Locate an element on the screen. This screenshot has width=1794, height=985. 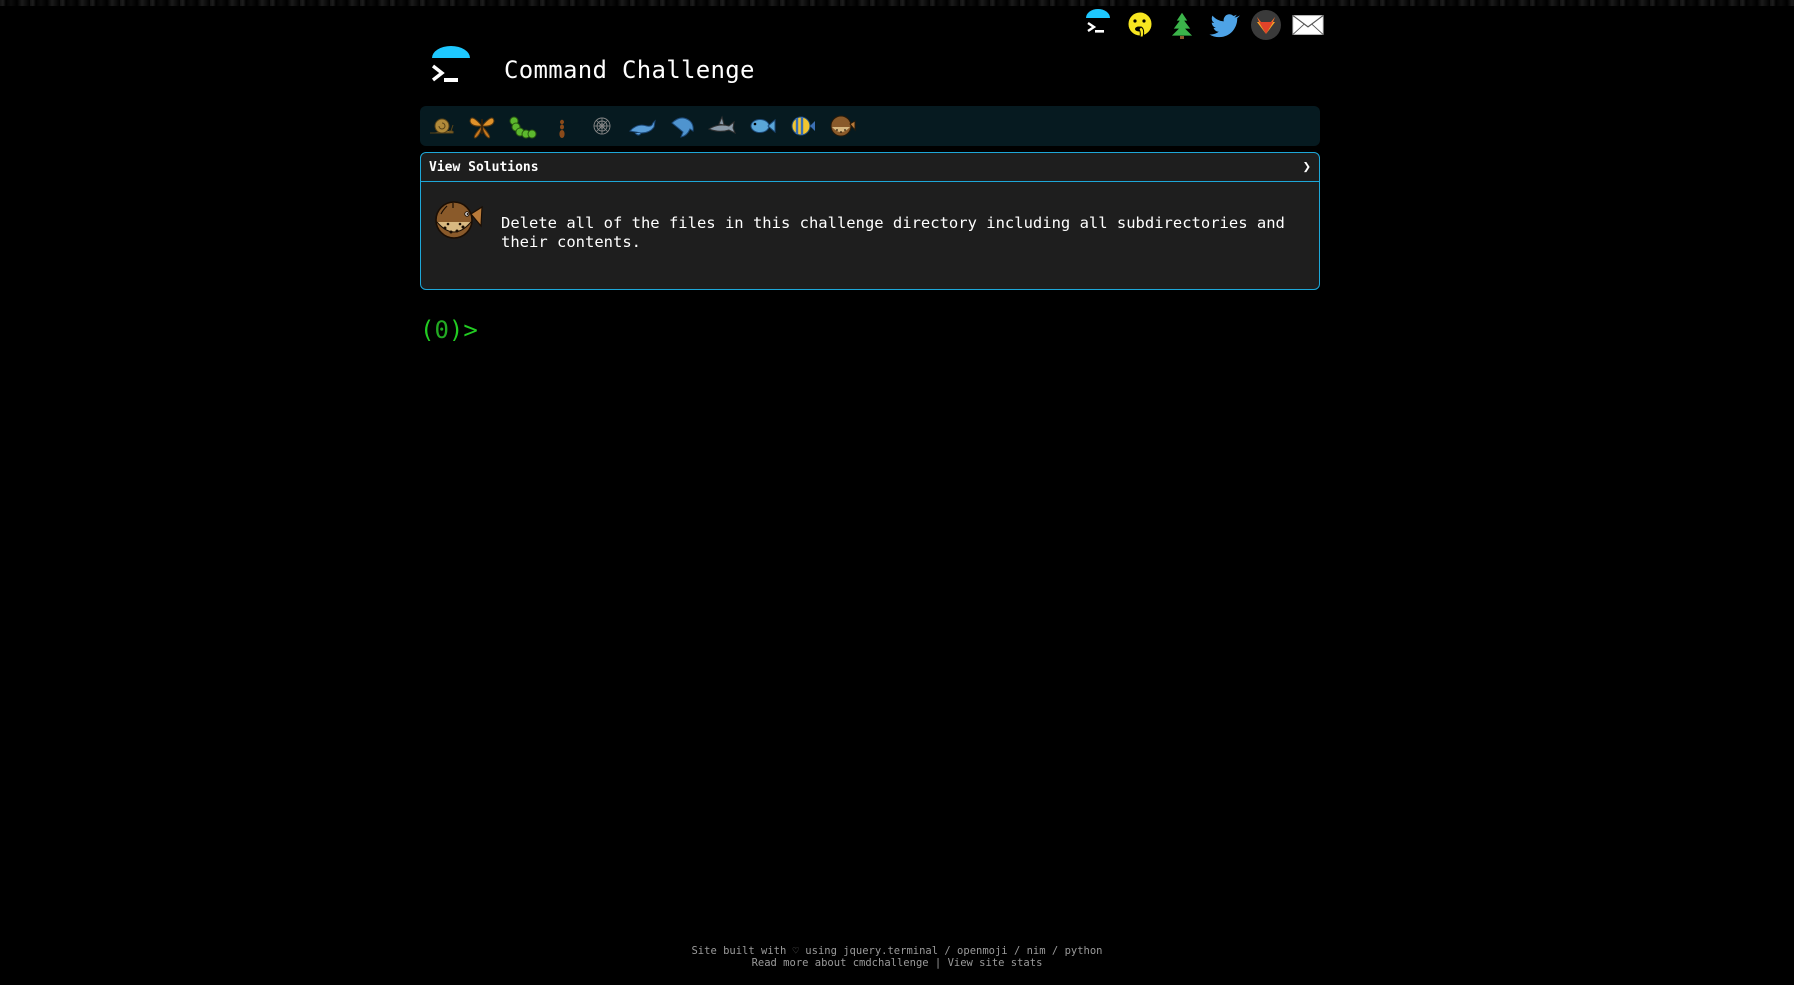
dolphin-icon is located at coordinates (682, 126).